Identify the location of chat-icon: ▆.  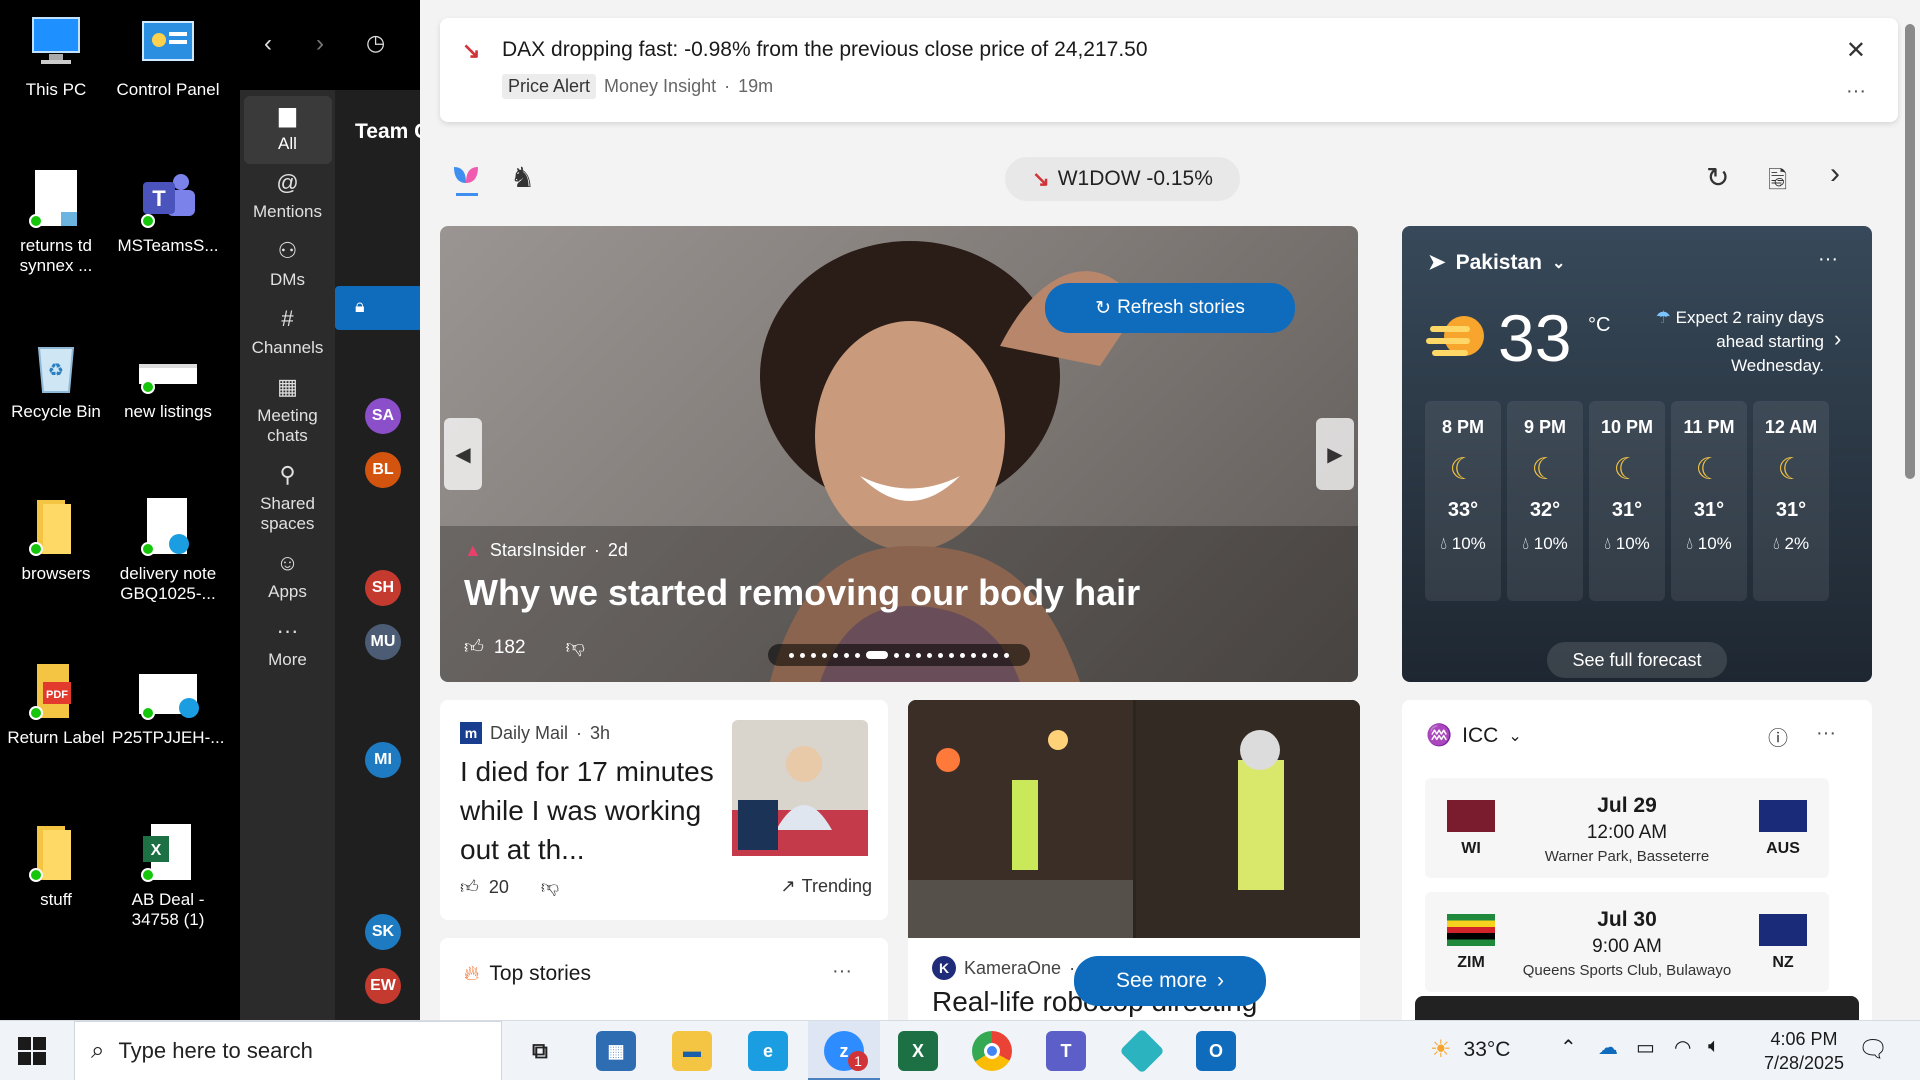
(287, 114).